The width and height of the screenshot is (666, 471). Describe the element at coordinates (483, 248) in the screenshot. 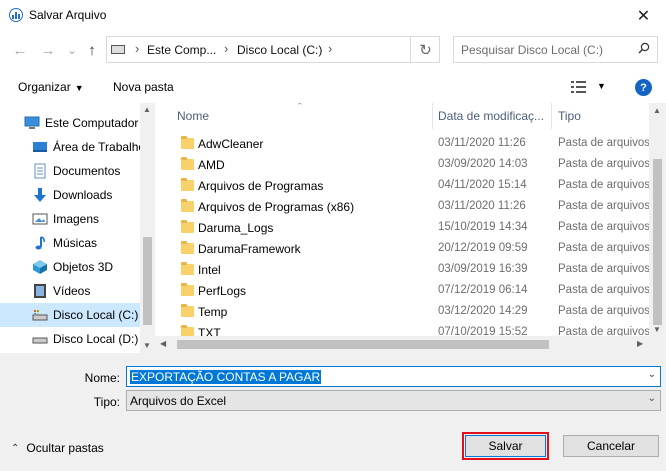

I see `file-date: 20/12/2019 09:59` at that location.